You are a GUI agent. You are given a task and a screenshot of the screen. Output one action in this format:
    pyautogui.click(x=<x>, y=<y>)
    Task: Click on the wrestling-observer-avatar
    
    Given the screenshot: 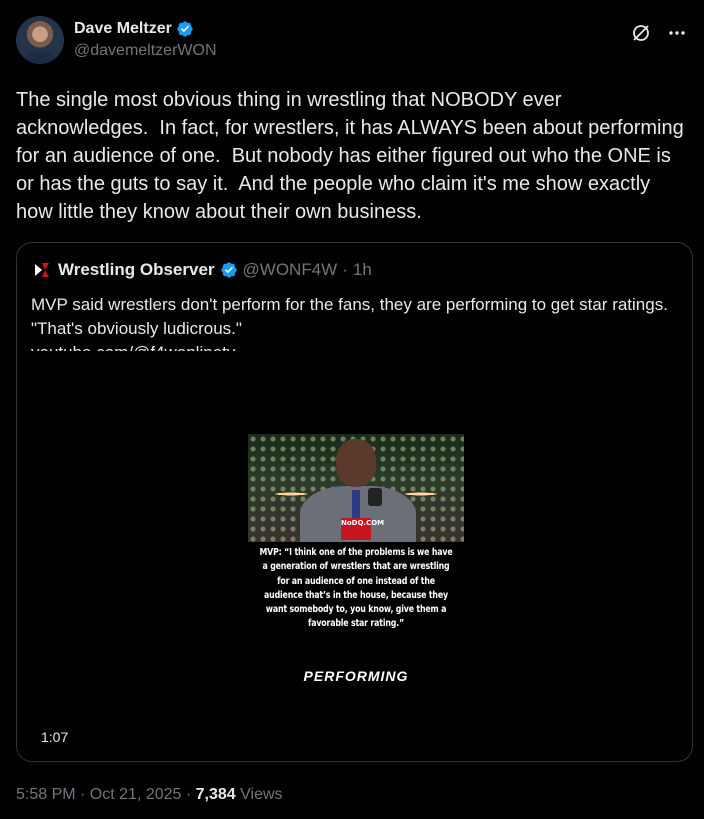 What is the action you would take?
    pyautogui.click(x=42, y=270)
    